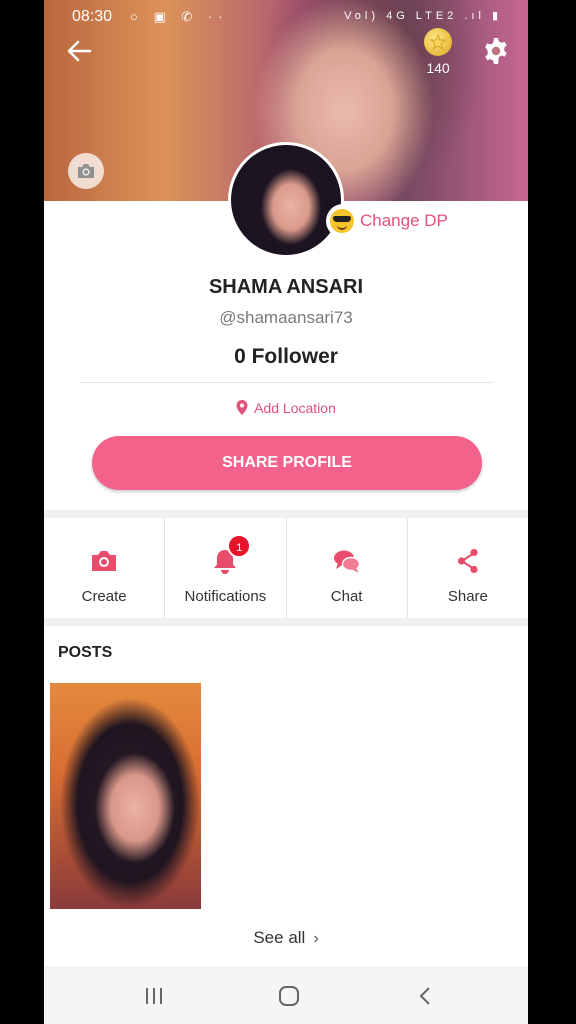  Describe the element at coordinates (426, 996) in the screenshot. I see `back-nav-icon` at that location.